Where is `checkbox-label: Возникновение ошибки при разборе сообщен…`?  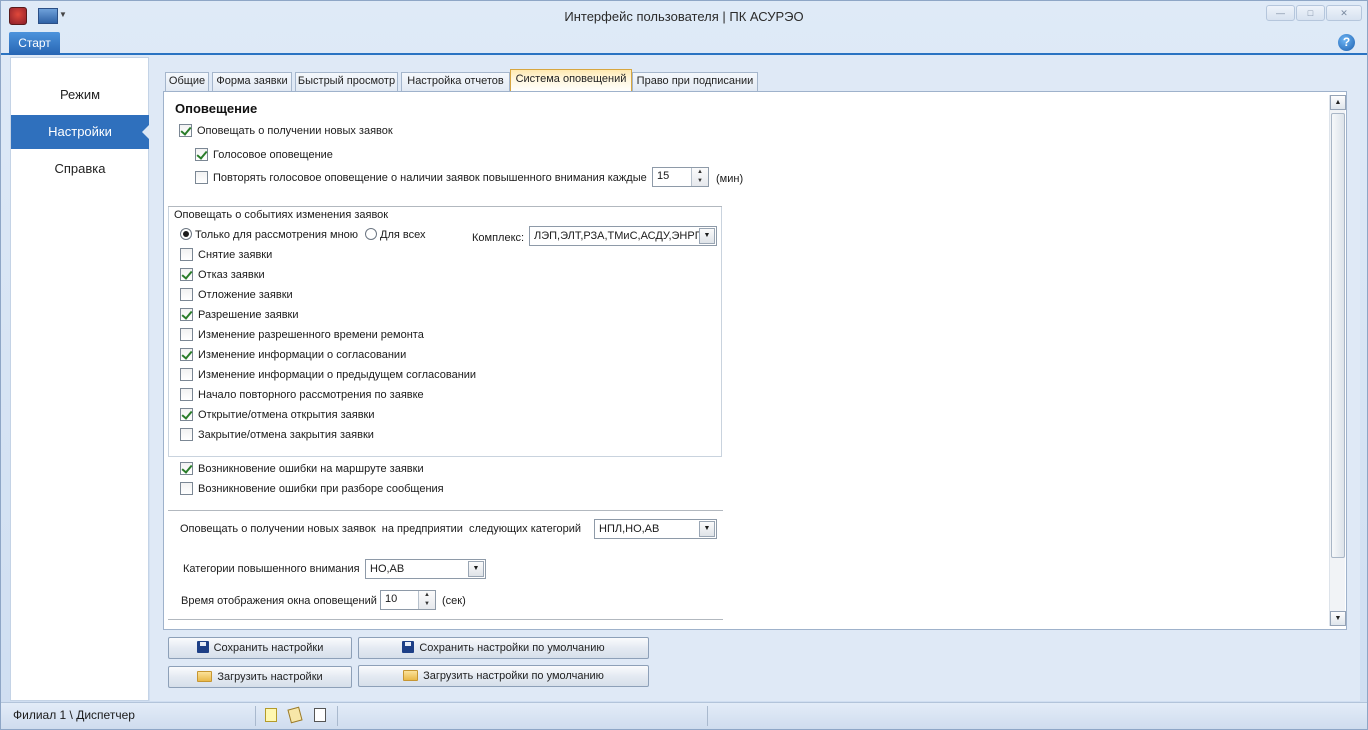
checkbox-label: Возникновение ошибки при разборе сообщен… is located at coordinates (321, 489).